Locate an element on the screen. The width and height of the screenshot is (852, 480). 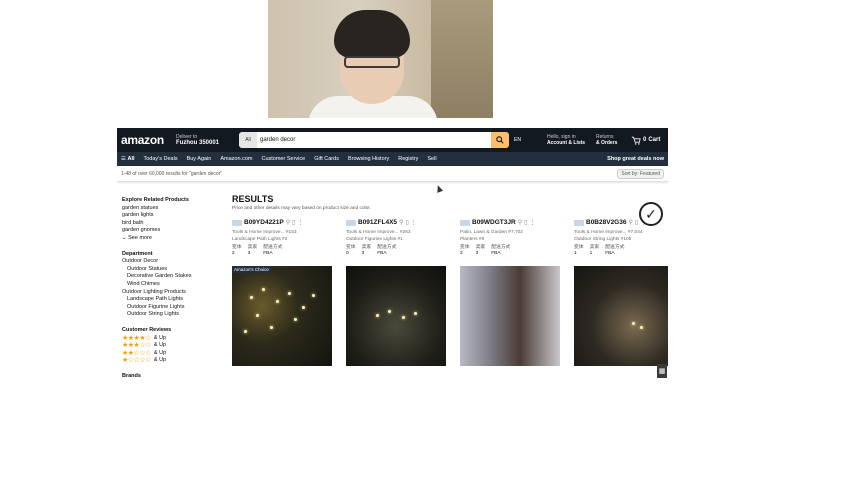
department-sub-link: Wind Chimes is located at coordinates (173, 285).